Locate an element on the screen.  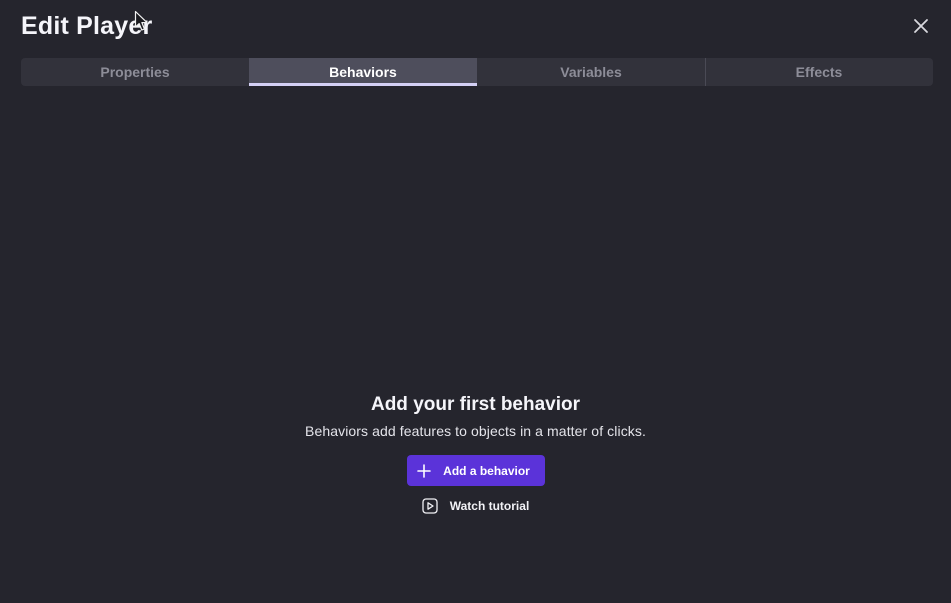
empty-state-title: Add your first behavior is located at coordinates (475, 404).